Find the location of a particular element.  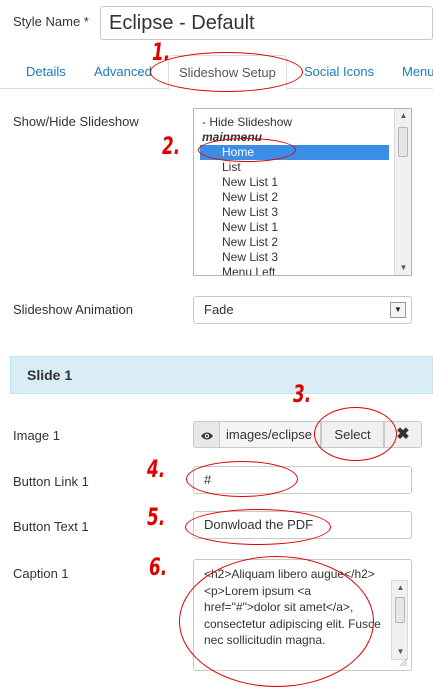

button-text-input: Donwload the PDF is located at coordinates (302, 525).